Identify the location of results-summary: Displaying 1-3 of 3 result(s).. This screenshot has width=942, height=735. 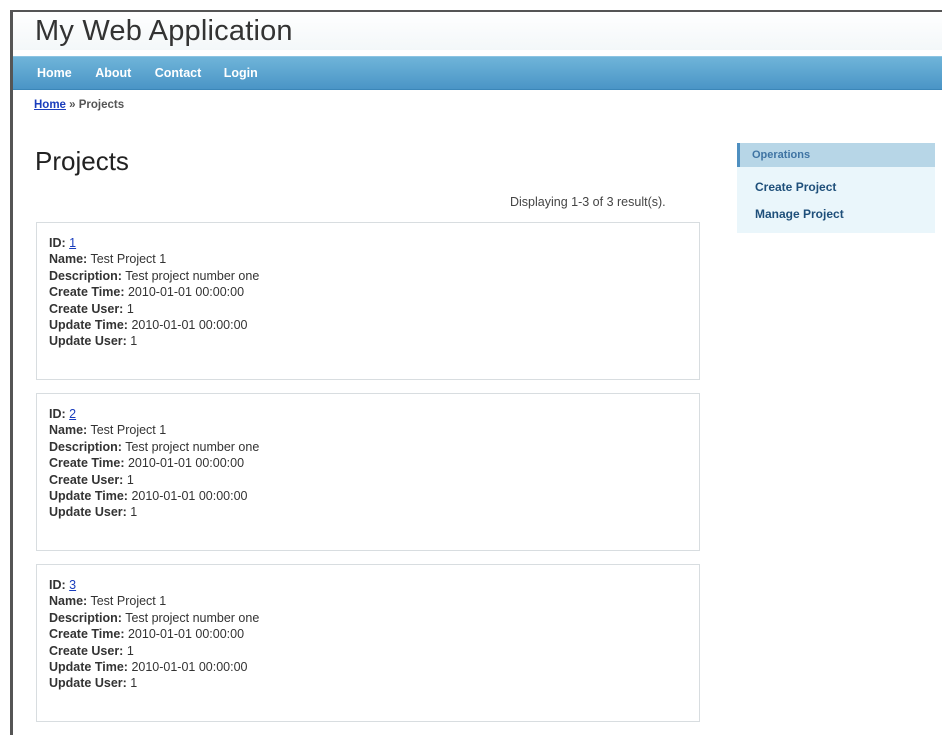
(588, 202).